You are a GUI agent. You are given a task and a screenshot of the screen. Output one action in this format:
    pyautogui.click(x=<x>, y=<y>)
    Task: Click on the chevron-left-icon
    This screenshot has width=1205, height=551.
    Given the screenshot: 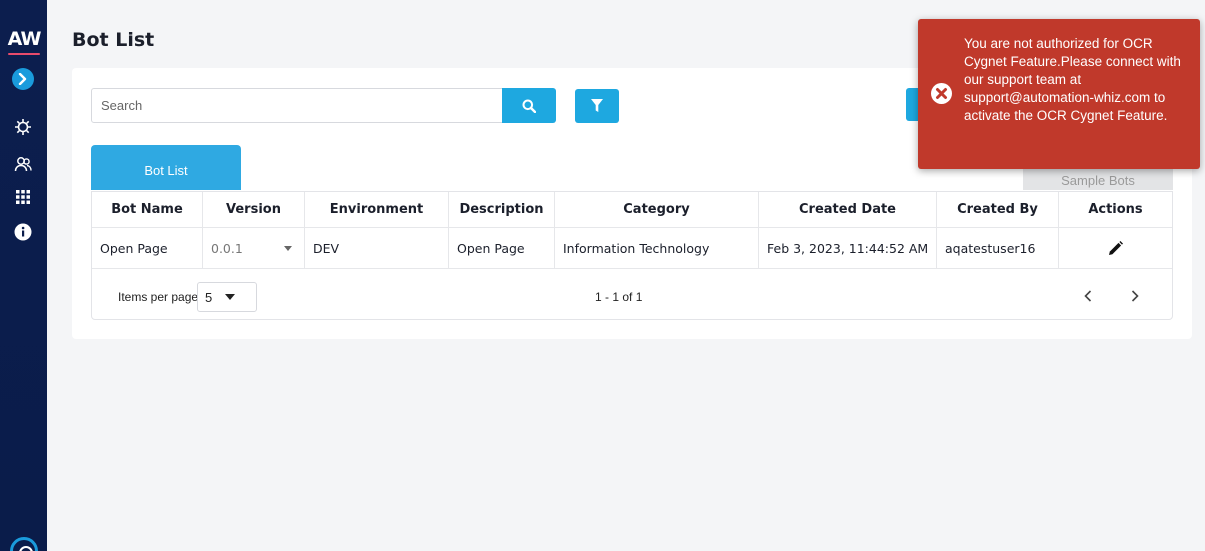 What is the action you would take?
    pyautogui.click(x=1088, y=296)
    